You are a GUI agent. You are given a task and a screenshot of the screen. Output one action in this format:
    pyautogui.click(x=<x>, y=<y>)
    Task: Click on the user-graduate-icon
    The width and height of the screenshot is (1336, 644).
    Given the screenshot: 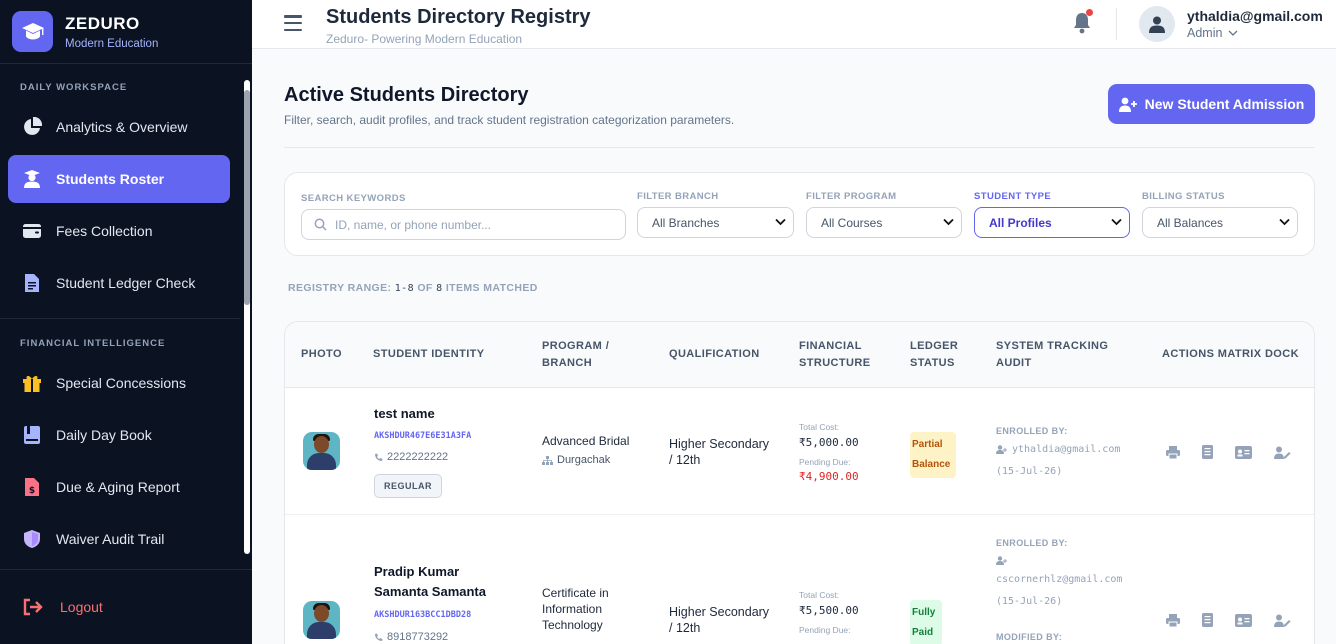 What is the action you would take?
    pyautogui.click(x=32, y=179)
    